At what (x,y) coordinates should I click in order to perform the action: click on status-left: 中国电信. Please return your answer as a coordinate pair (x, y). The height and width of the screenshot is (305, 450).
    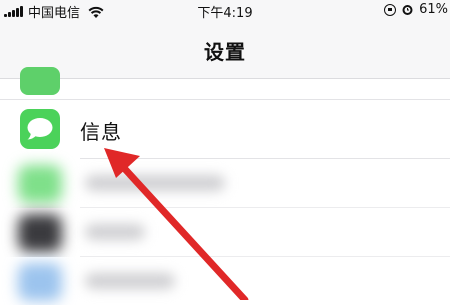
    Looking at the image, I should click on (54, 11).